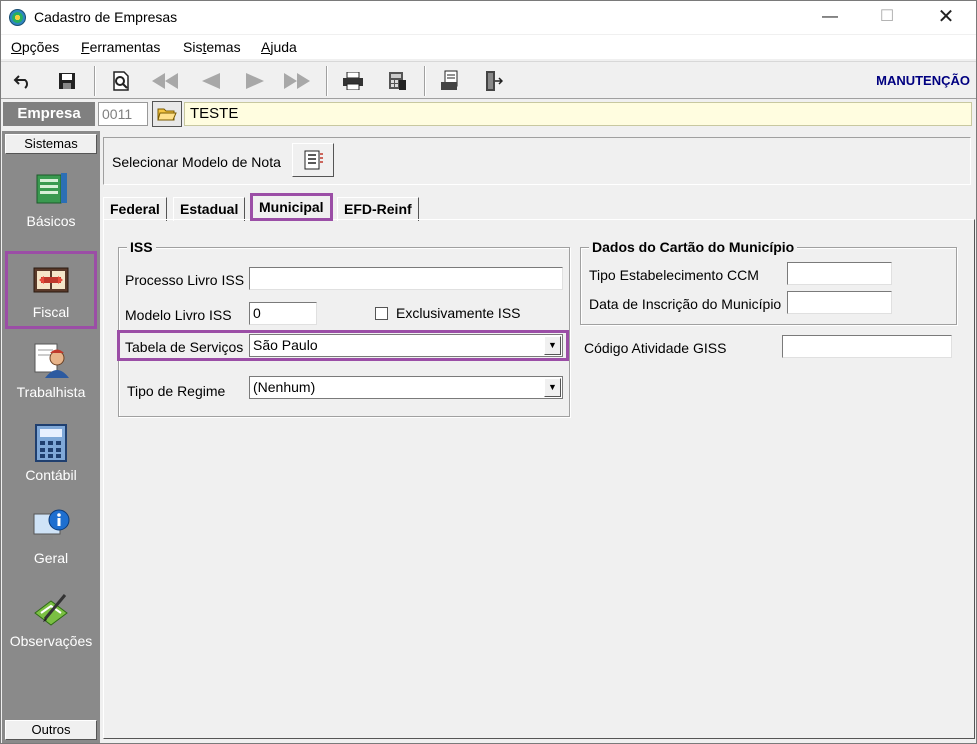 This screenshot has height=744, width=977. What do you see at coordinates (406, 278) in the screenshot?
I see `processo-livro-input` at bounding box center [406, 278].